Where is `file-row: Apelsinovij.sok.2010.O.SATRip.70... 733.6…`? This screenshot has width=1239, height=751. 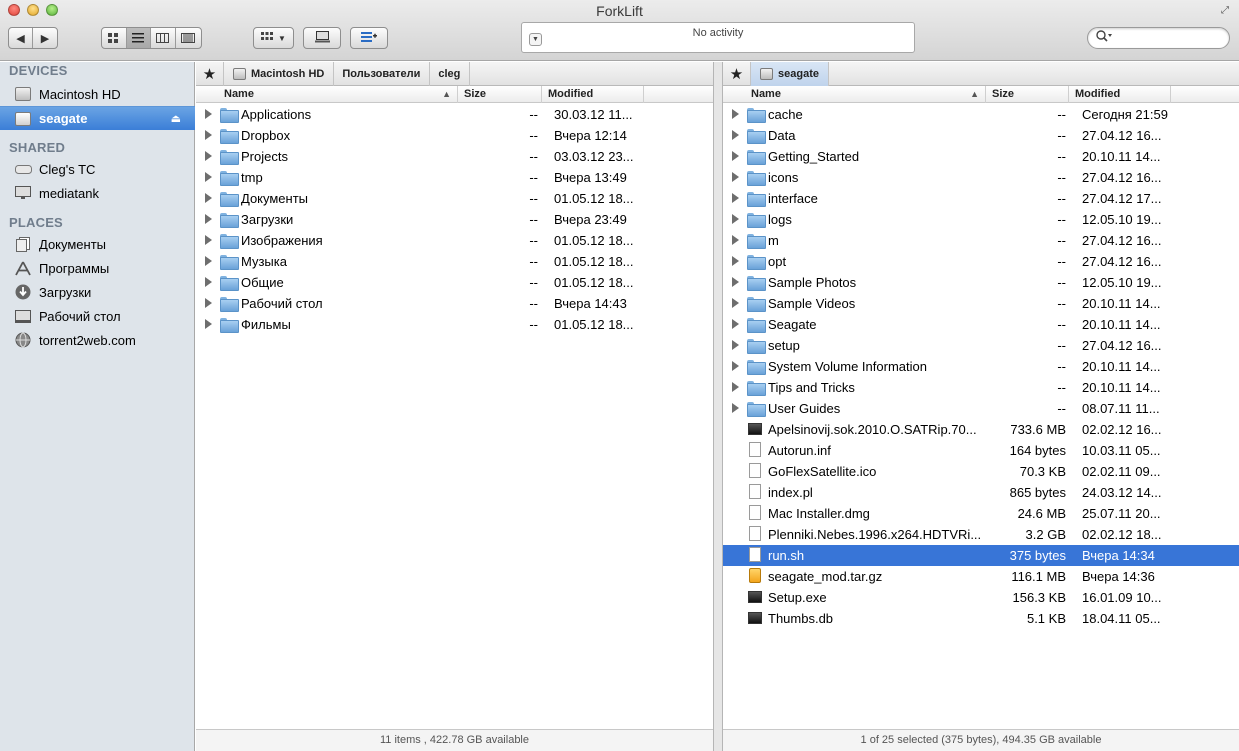 file-row: Apelsinovij.sok.2010.O.SATRip.70... 733.6… is located at coordinates (981, 429).